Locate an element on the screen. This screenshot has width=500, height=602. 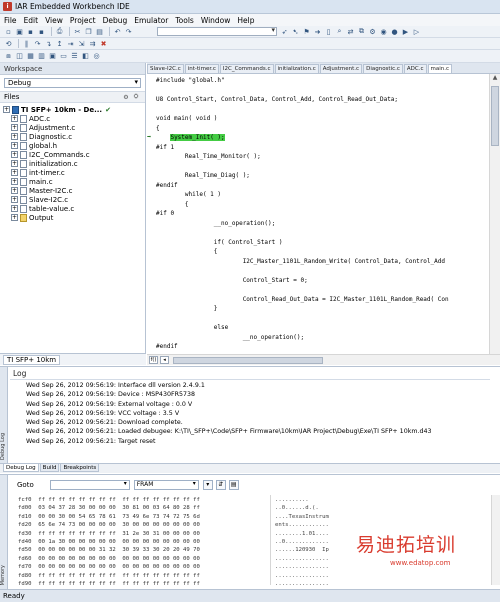
goto-icon: ➜ is located at coordinates (317, 31).